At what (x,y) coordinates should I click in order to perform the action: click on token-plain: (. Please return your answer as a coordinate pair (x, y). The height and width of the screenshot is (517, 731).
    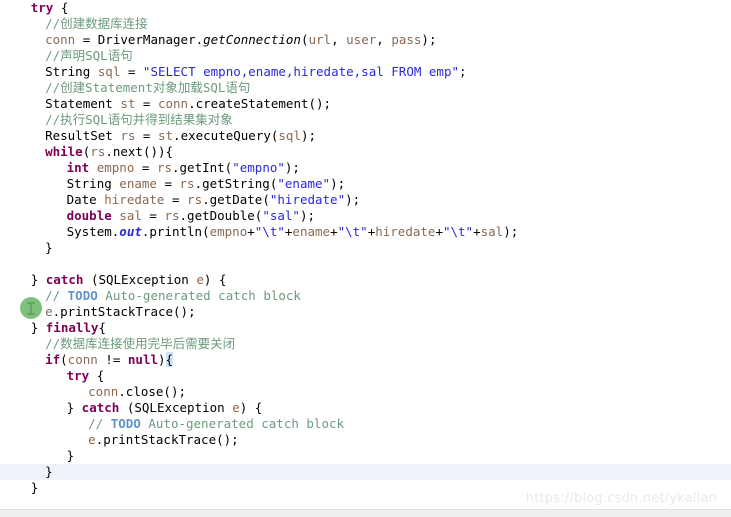
    Looking at the image, I should click on (64, 359).